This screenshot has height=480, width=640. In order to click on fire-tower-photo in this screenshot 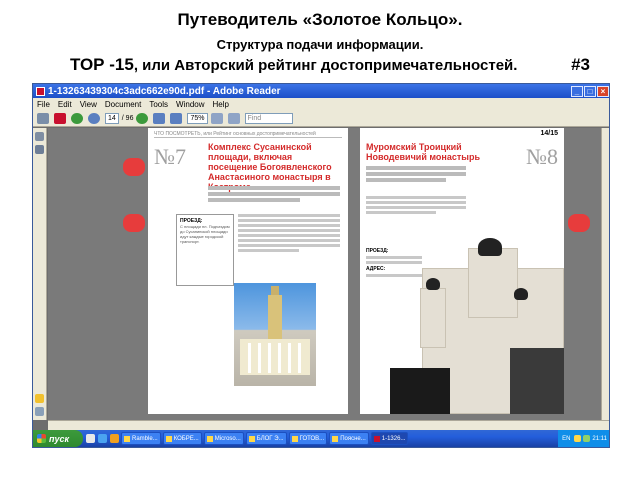, I will do `click(275, 334)`.